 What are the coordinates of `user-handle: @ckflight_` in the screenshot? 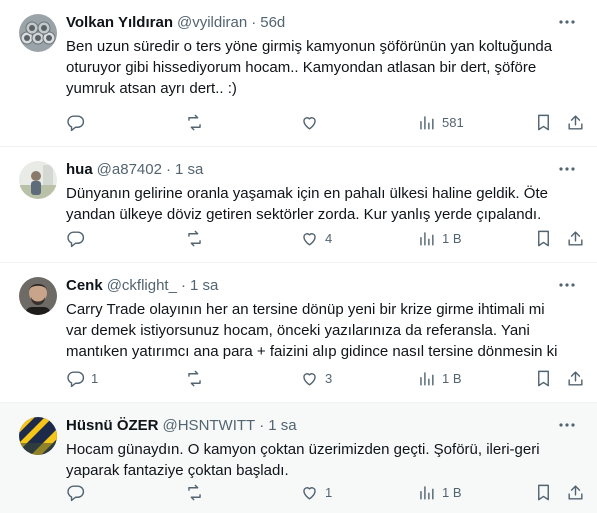 It's located at (142, 285).